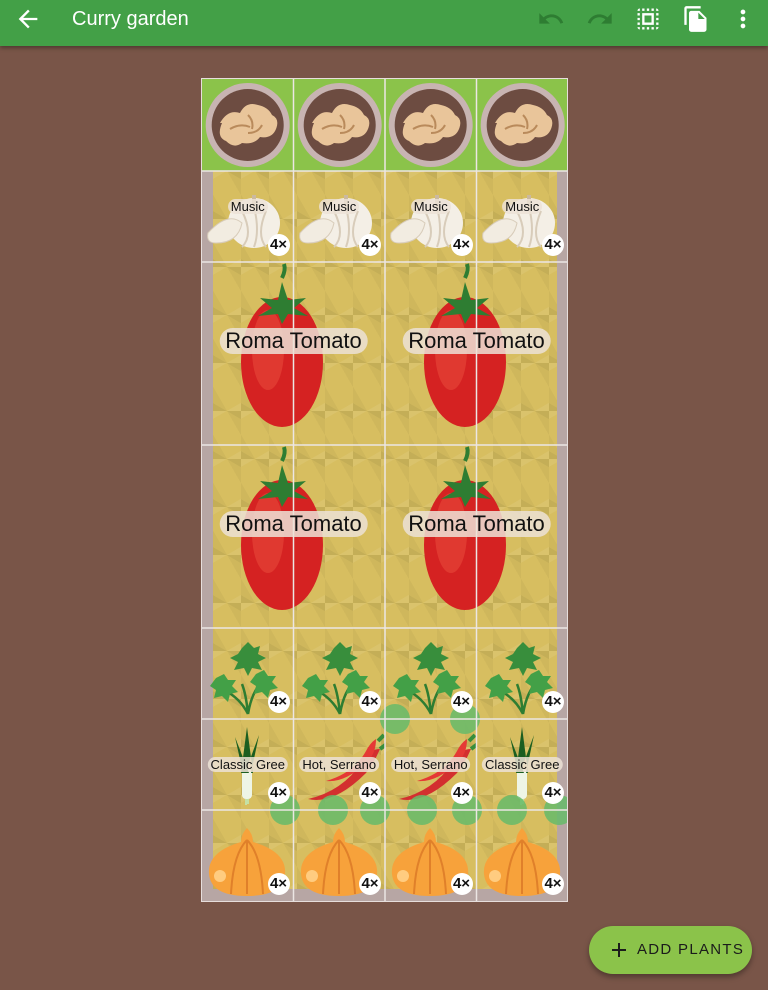  I want to click on undo-icon, so click(551, 18).